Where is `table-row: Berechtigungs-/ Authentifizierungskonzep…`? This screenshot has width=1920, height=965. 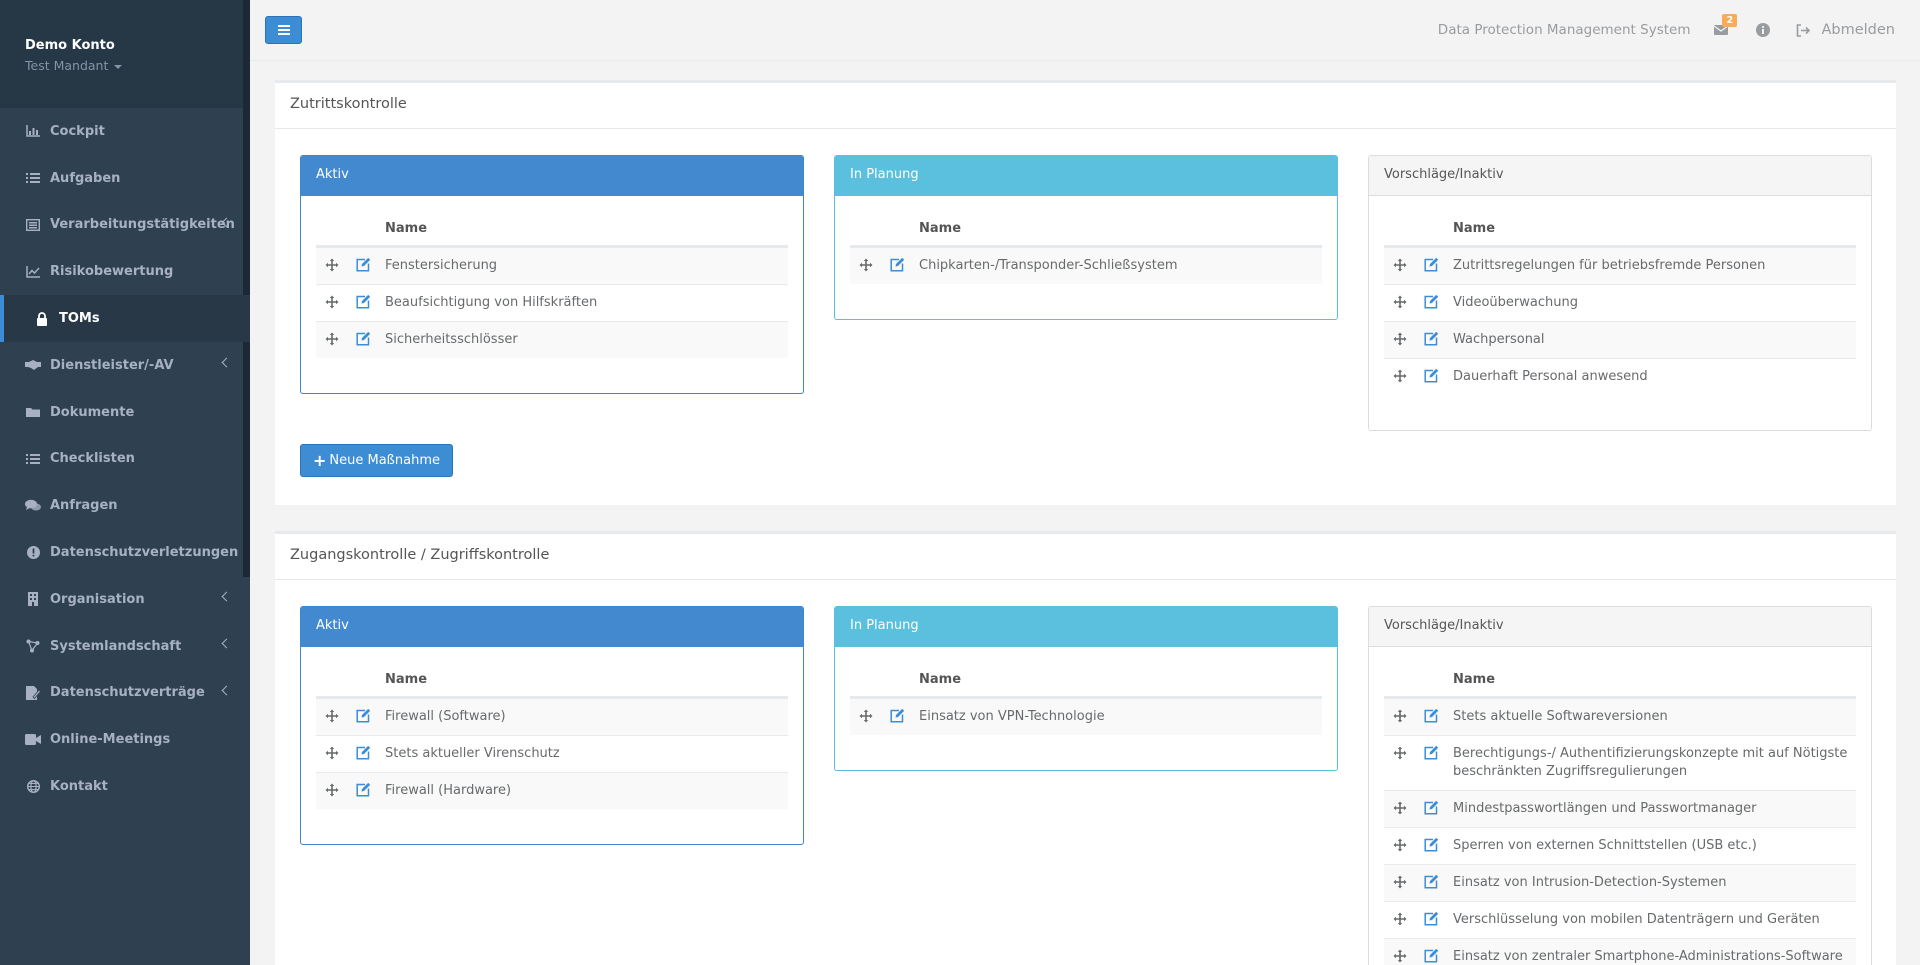 table-row: Berechtigungs-/ Authentifizierungskonzep… is located at coordinates (1620, 762).